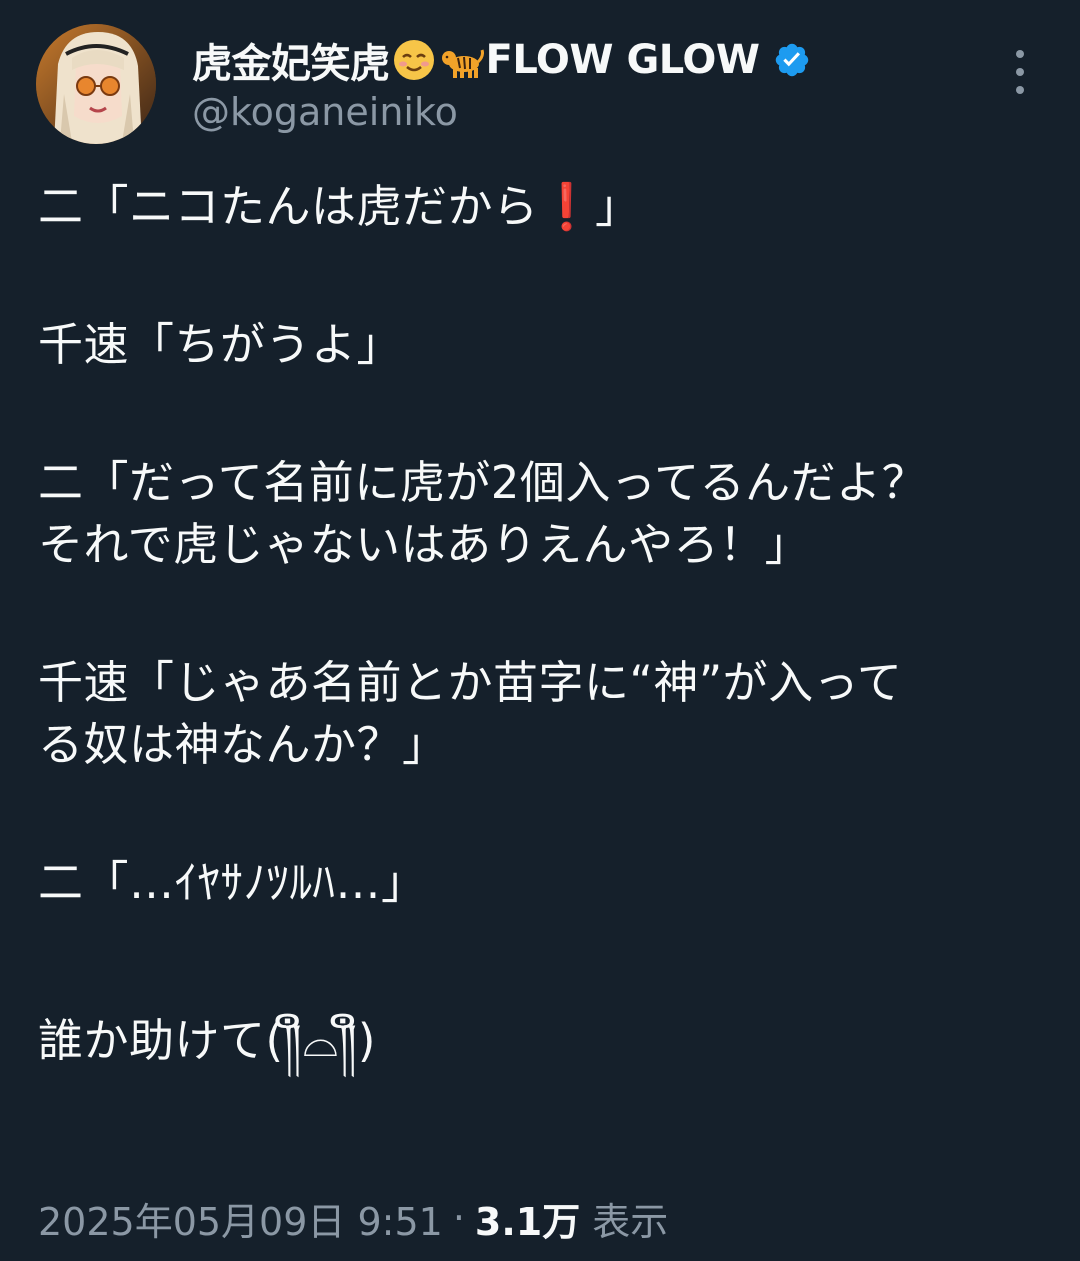  I want to click on display-name-suffix: FLOW GLOW, so click(623, 60).